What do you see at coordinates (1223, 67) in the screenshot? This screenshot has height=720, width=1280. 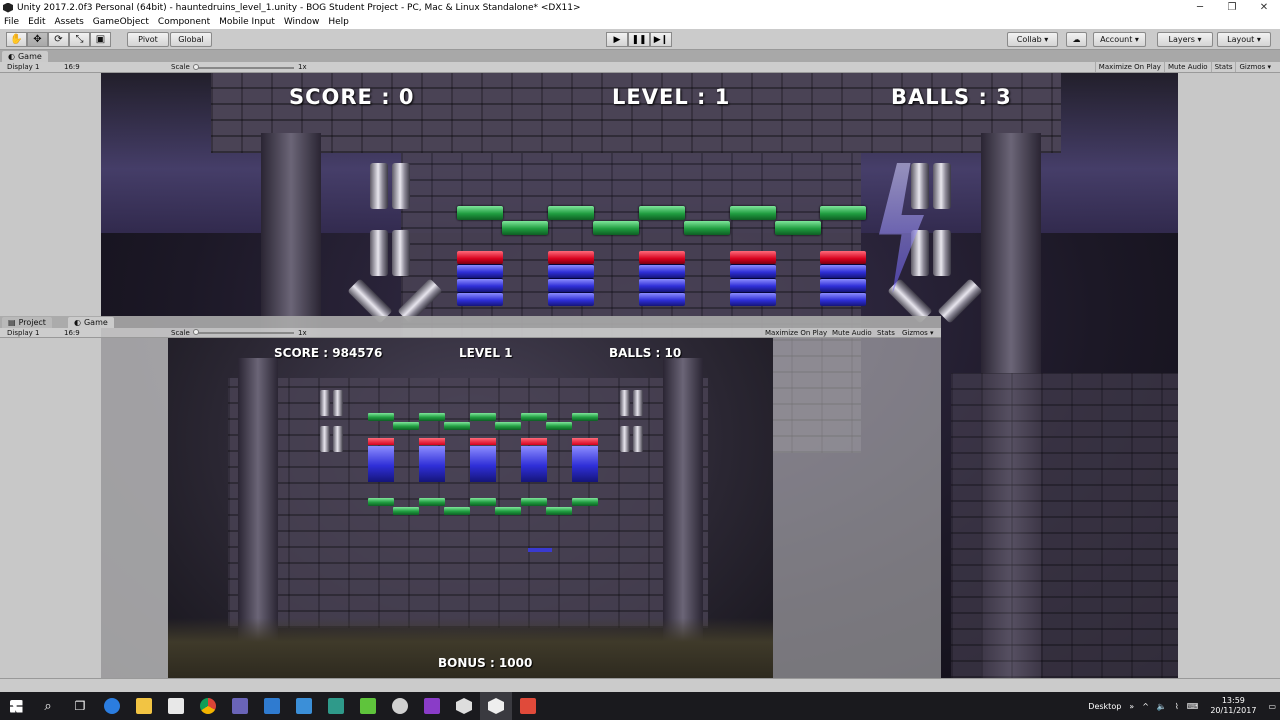 I see `stats-toggle: Stats` at bounding box center [1223, 67].